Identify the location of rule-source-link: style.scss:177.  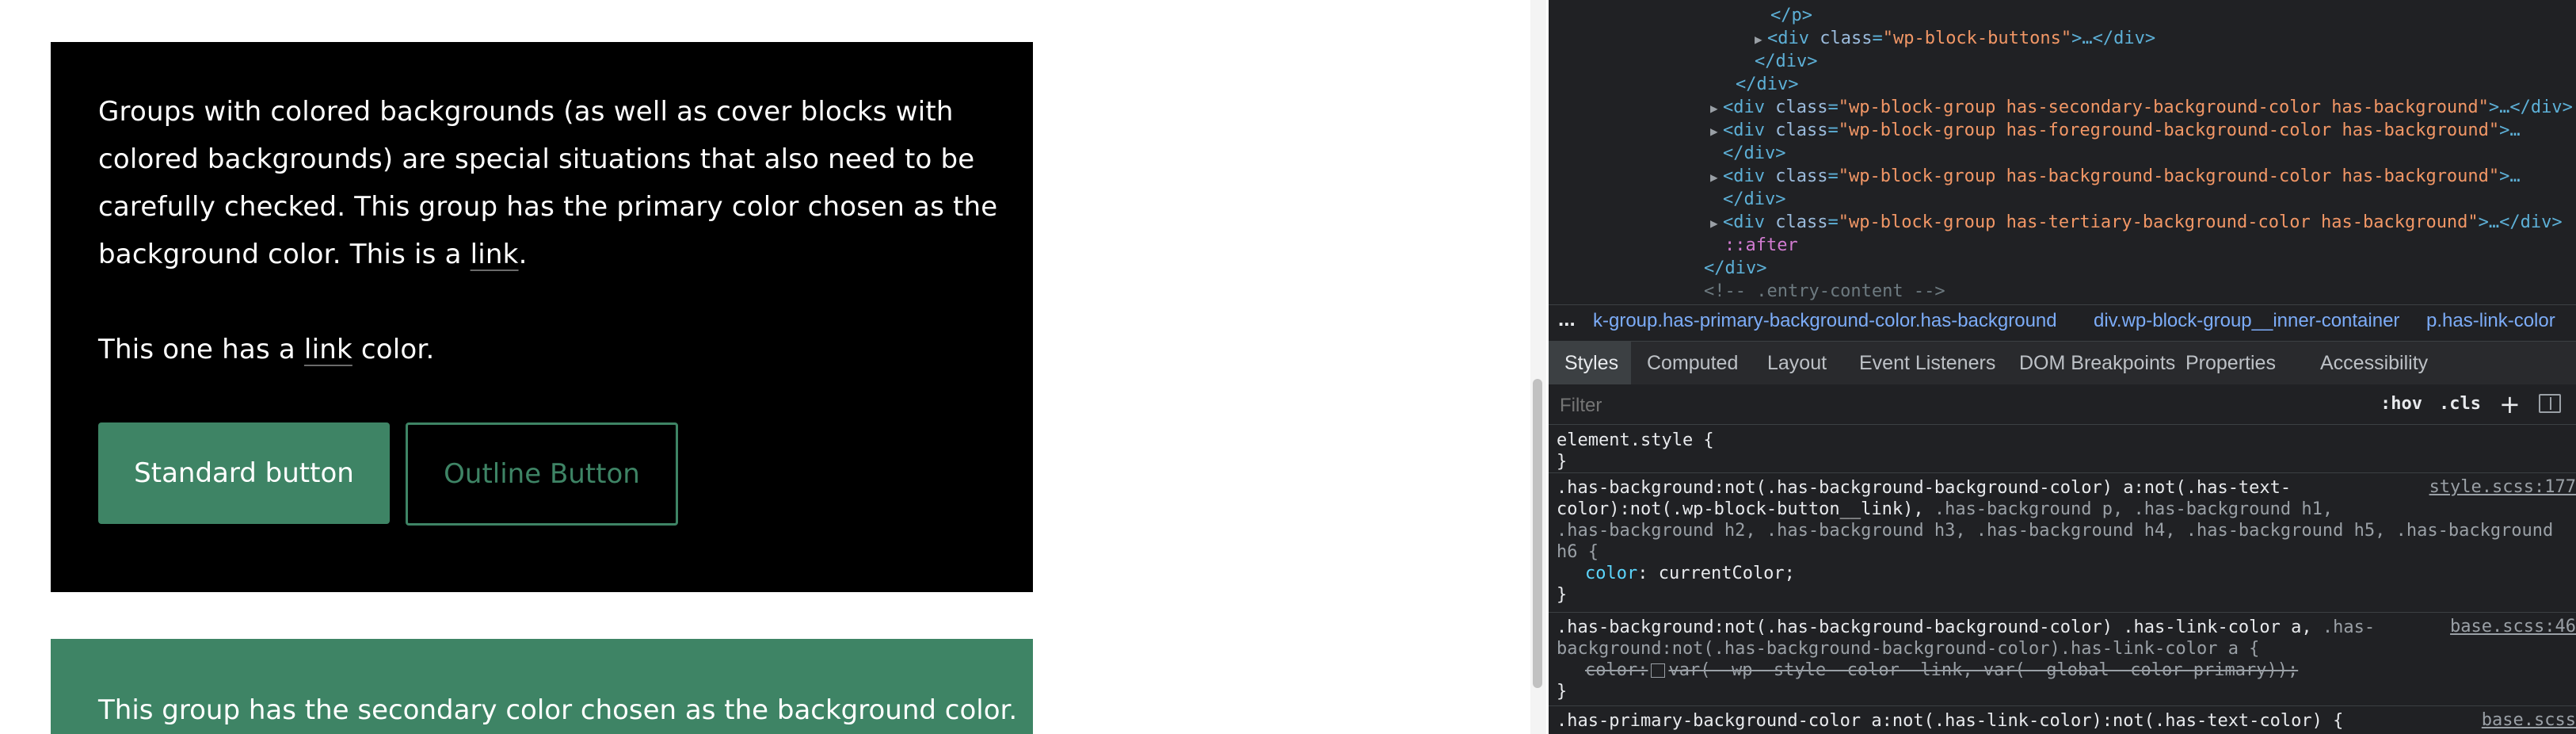
(2502, 487).